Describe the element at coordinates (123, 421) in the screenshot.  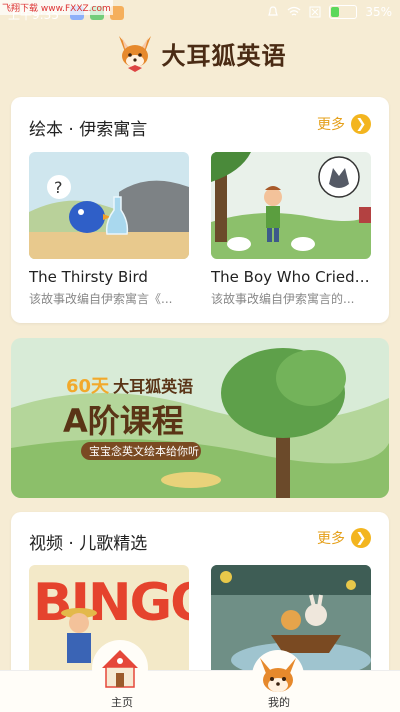
I see `banner-course-name: A阶课程` at that location.